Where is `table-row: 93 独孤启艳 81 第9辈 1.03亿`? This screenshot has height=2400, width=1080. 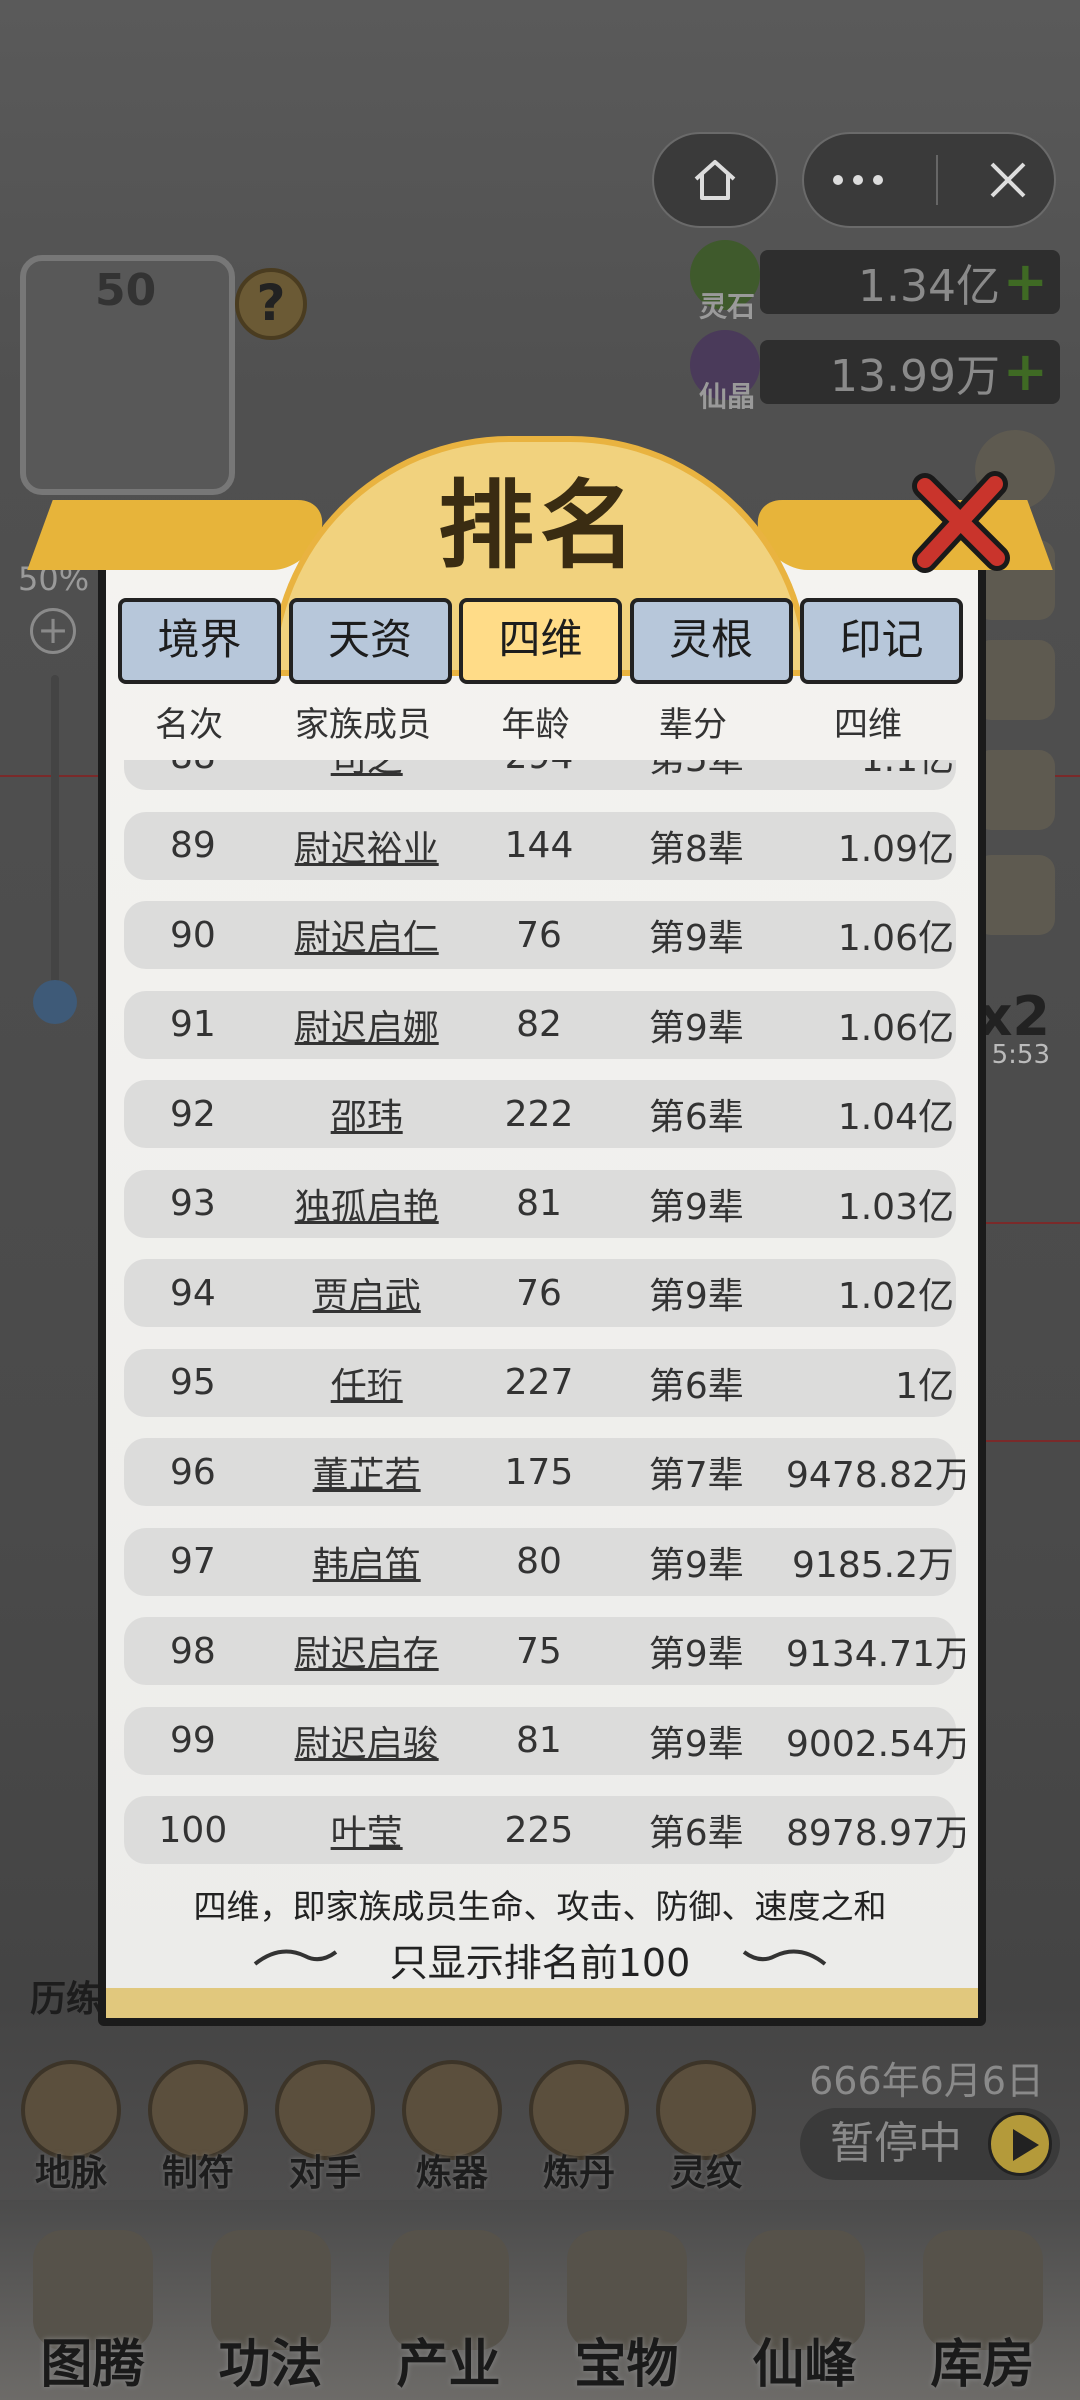
table-row: 93 独孤启艳 81 第9辈 1.03亿 is located at coordinates (540, 1203).